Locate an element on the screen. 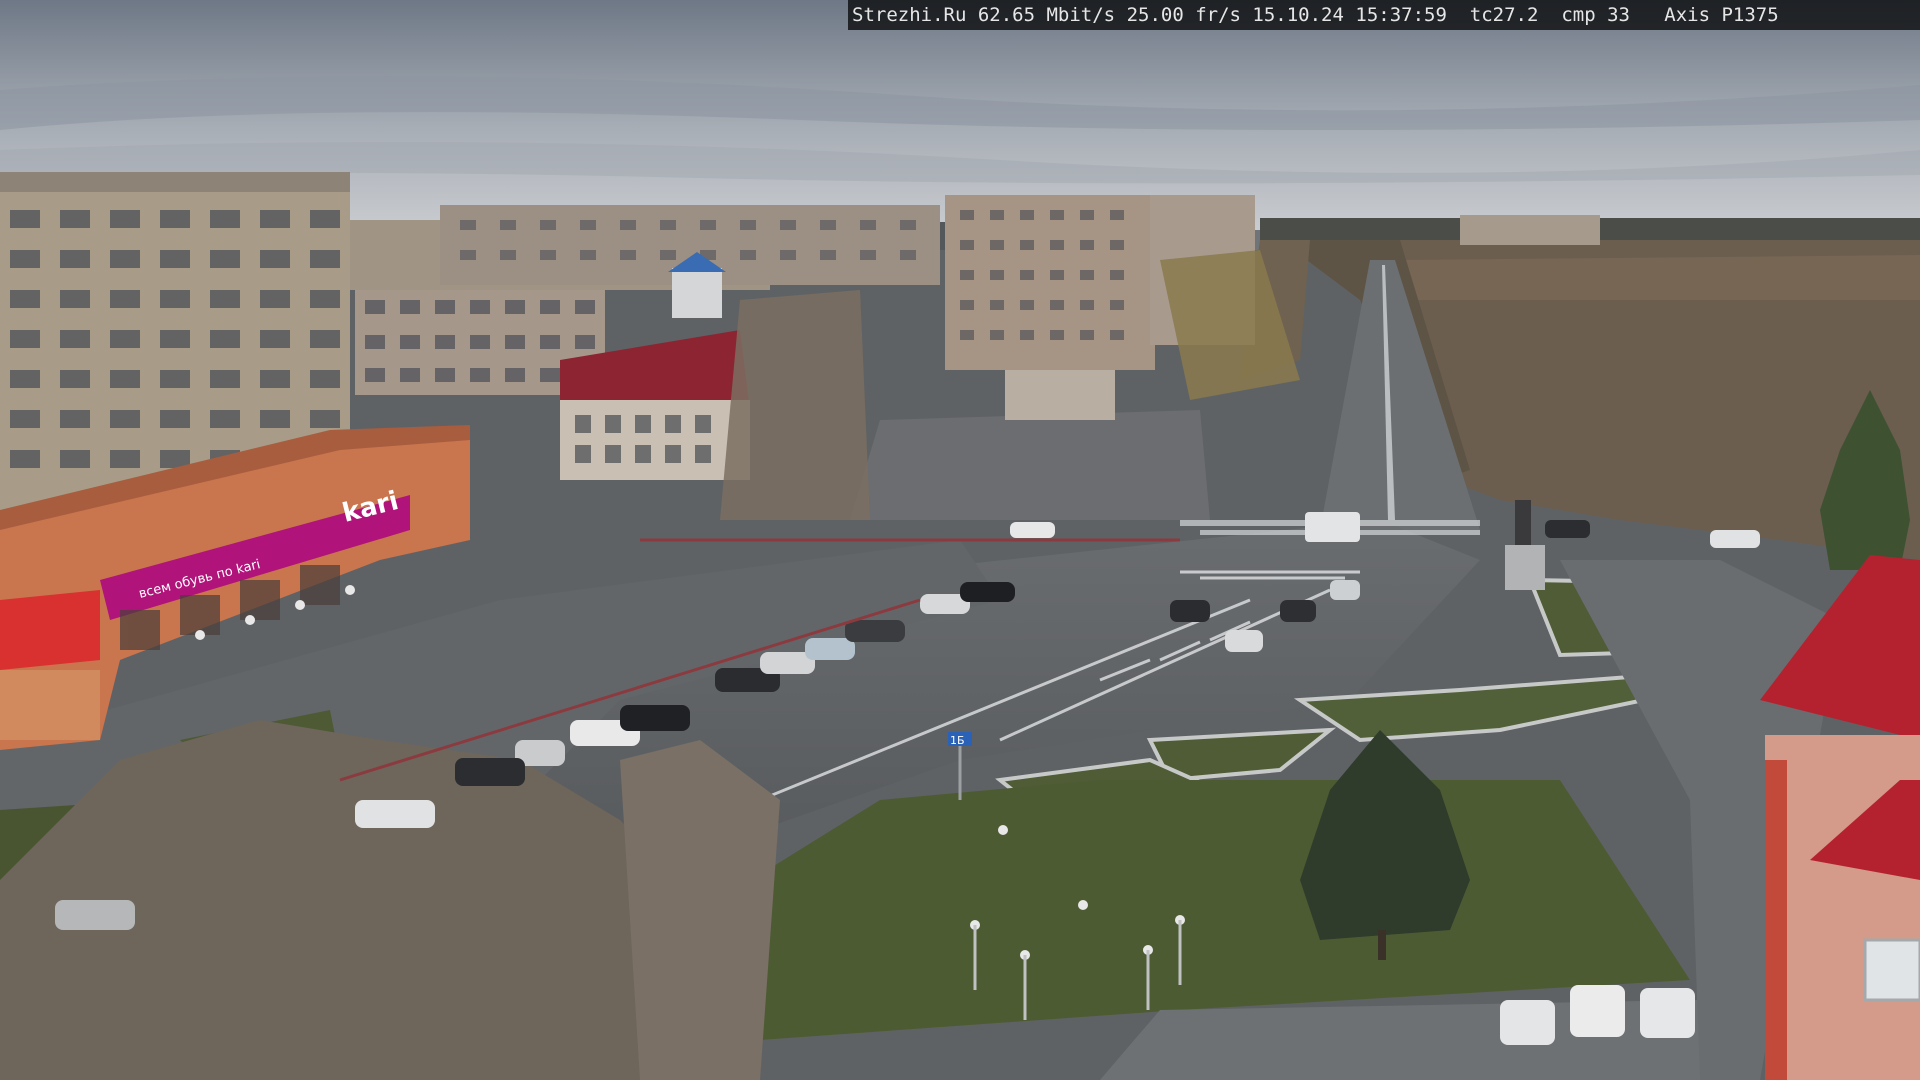 This screenshot has width=1920, height=1080. apartment-roof is located at coordinates (175, 182).